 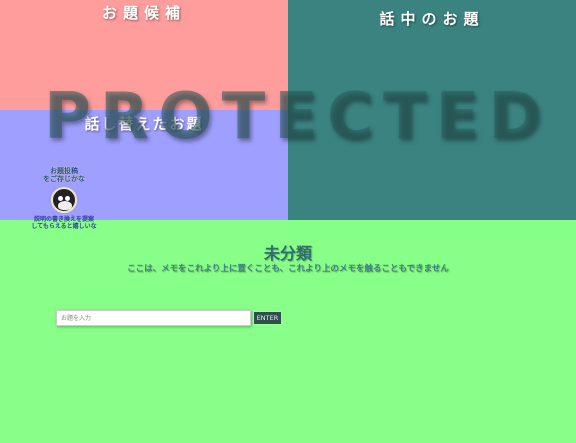 What do you see at coordinates (267, 318) in the screenshot?
I see `enter-button: ENTER` at bounding box center [267, 318].